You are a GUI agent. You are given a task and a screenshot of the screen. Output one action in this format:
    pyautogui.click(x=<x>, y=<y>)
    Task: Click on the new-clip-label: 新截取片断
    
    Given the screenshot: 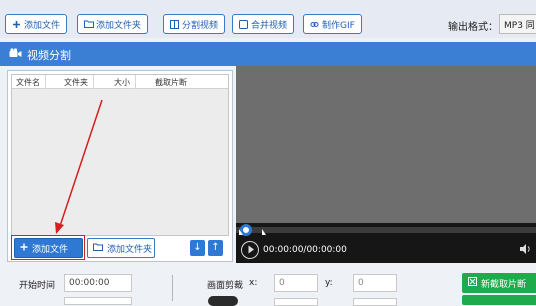 What is the action you would take?
    pyautogui.click(x=504, y=284)
    